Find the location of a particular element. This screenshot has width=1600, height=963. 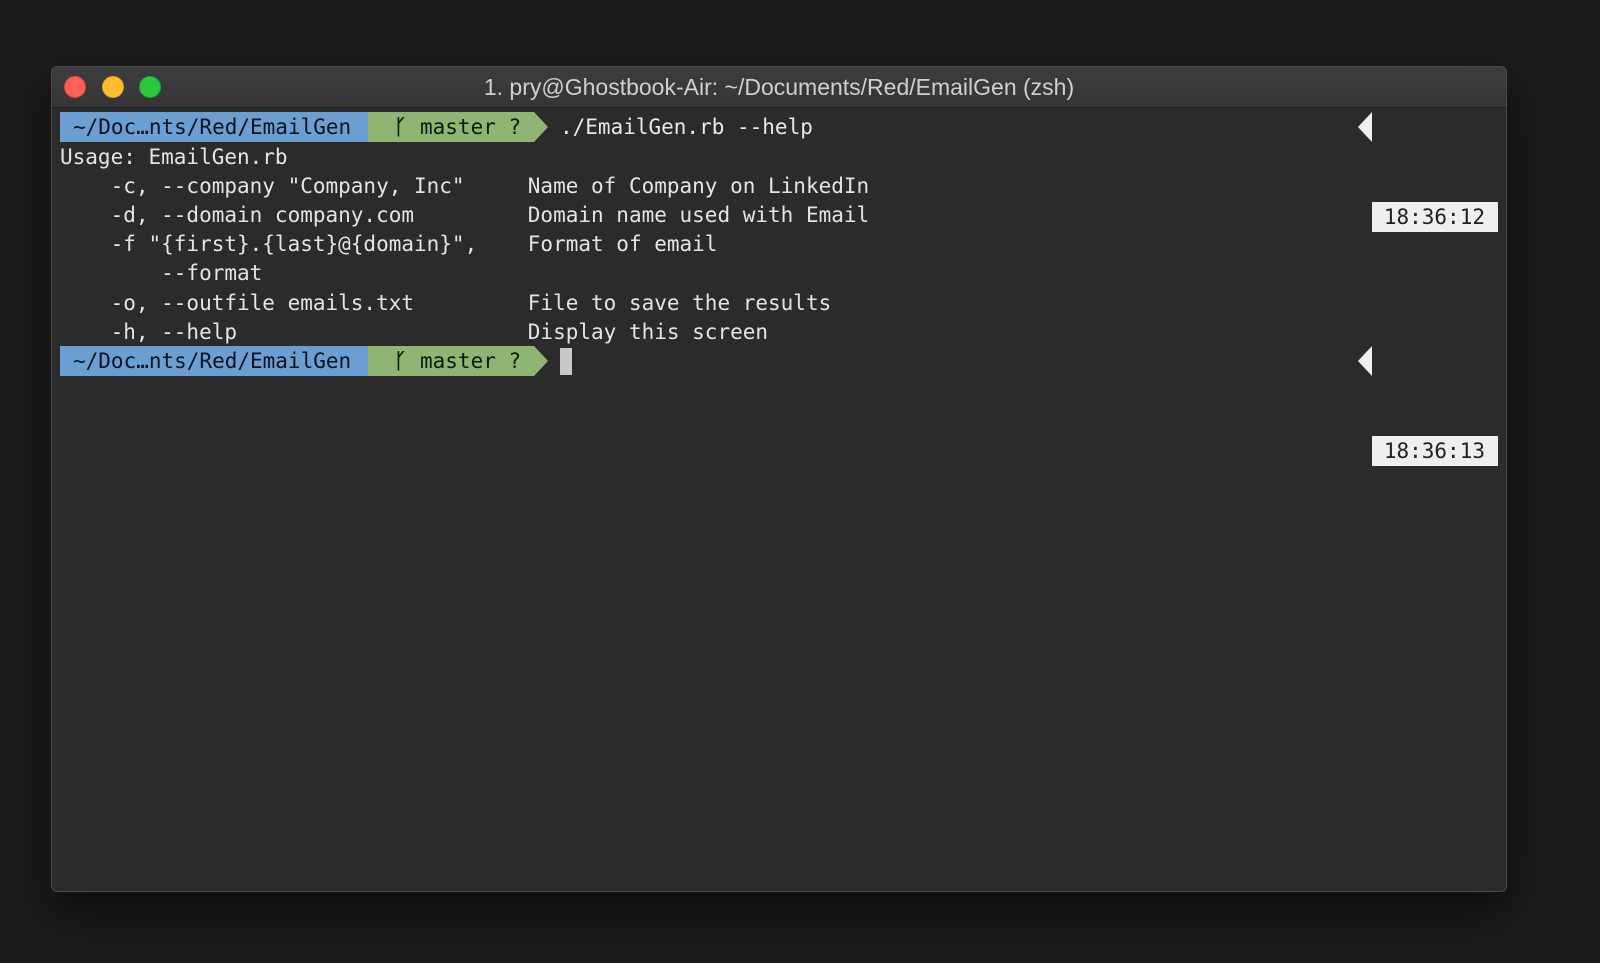

right-prompt-time: 18:36:12 is located at coordinates (1427, 172).